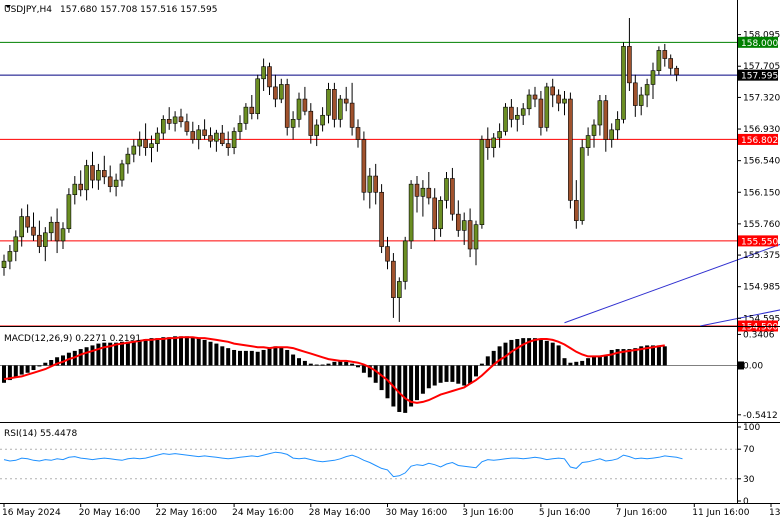 The width and height of the screenshot is (780, 520). Describe the element at coordinates (761, 130) in the screenshot. I see `price-tick-label: 156.930` at that location.